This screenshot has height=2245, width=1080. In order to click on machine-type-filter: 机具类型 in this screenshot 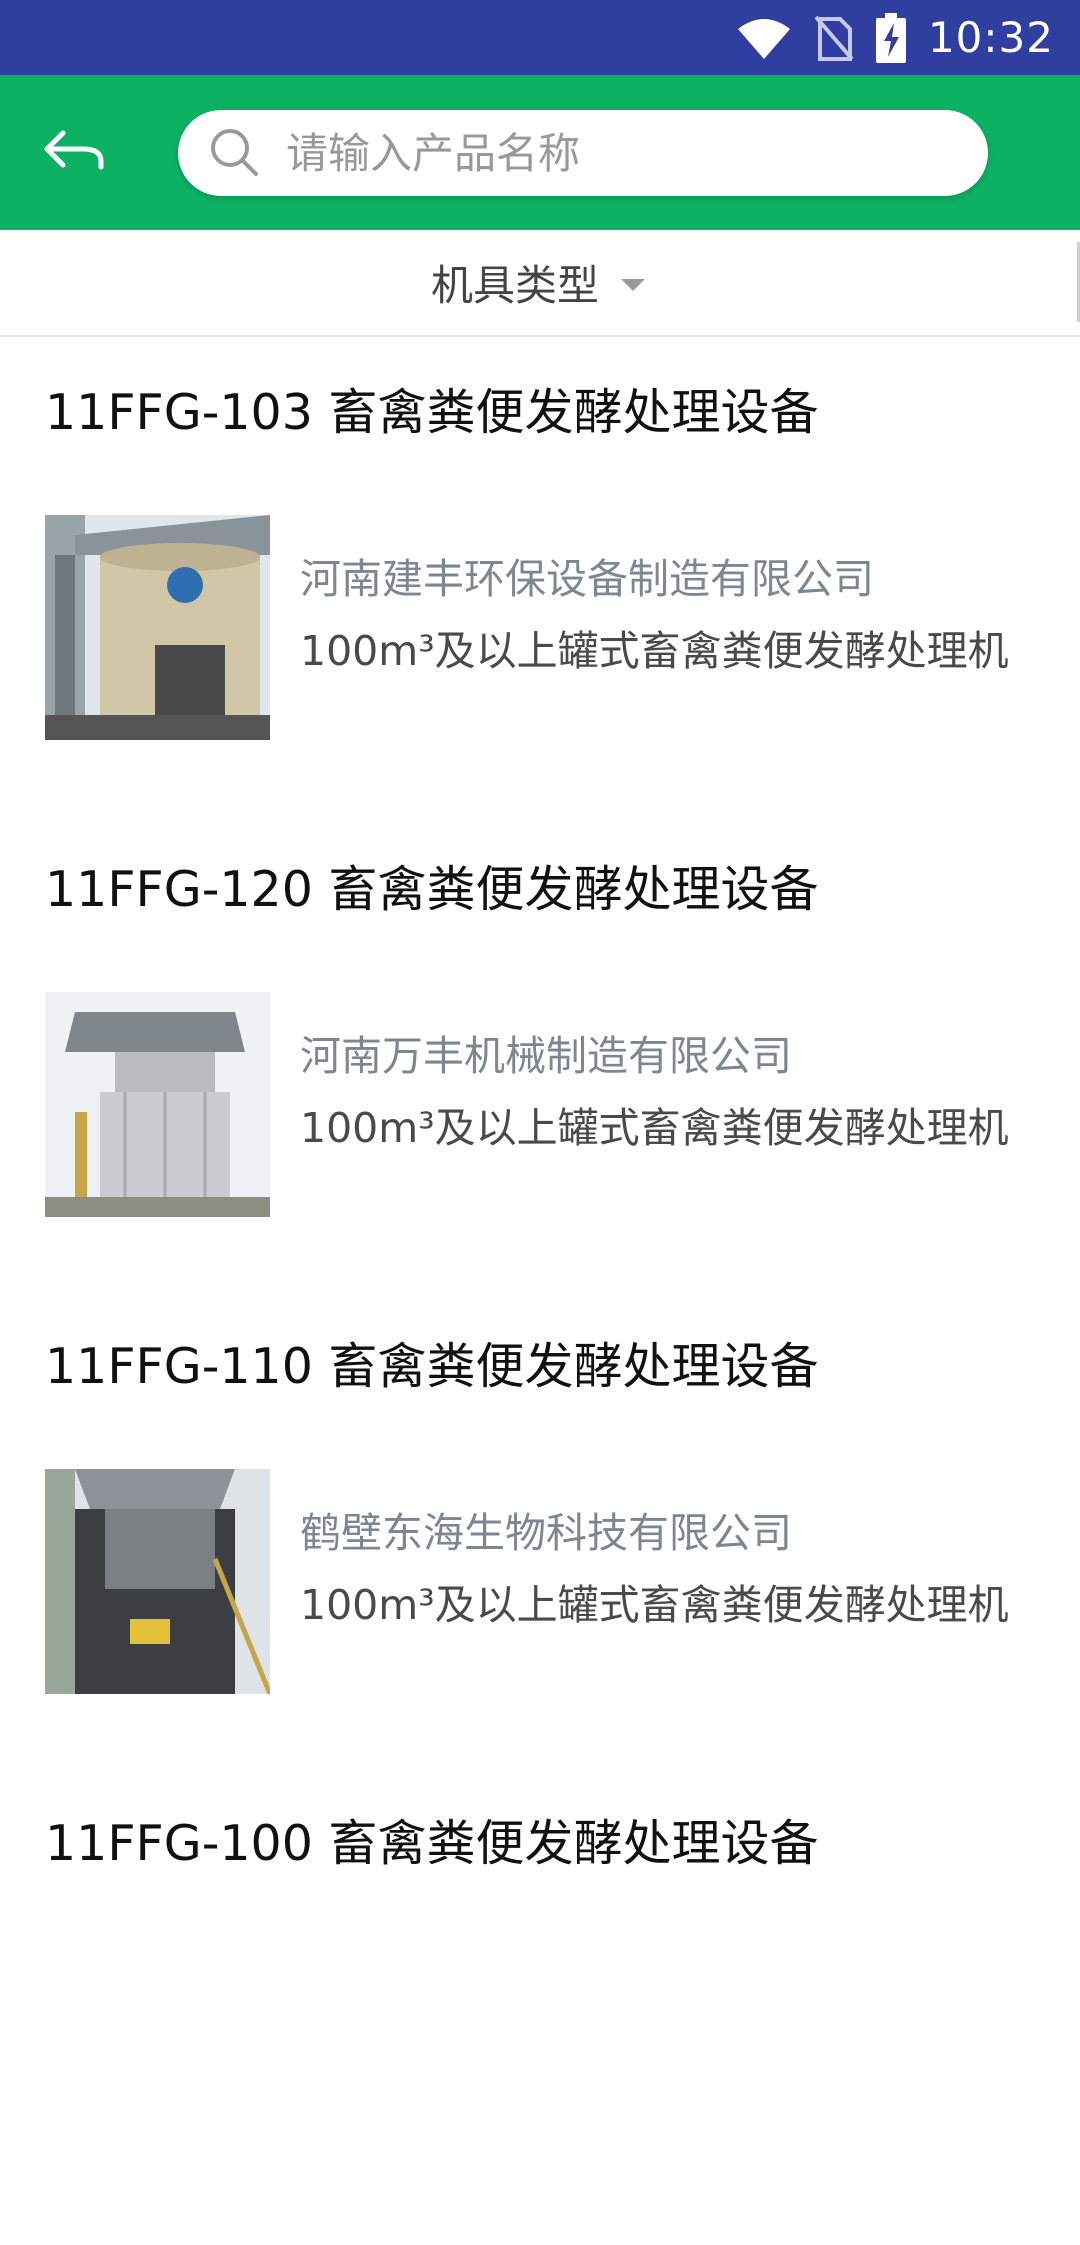, I will do `click(538, 282)`.